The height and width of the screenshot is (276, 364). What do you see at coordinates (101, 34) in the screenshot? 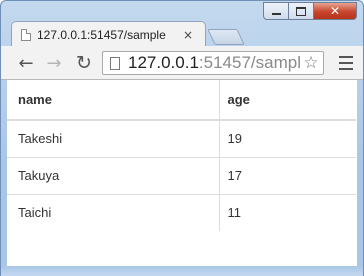
I see `tab-title: 127.0.0.1:51457/sample` at bounding box center [101, 34].